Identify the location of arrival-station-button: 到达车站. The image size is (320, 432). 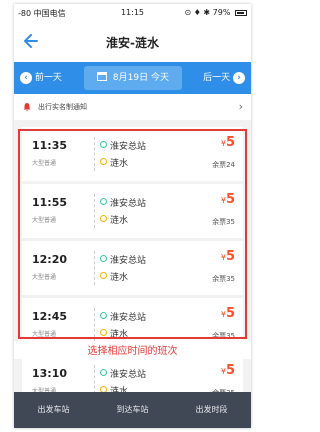
(132, 410).